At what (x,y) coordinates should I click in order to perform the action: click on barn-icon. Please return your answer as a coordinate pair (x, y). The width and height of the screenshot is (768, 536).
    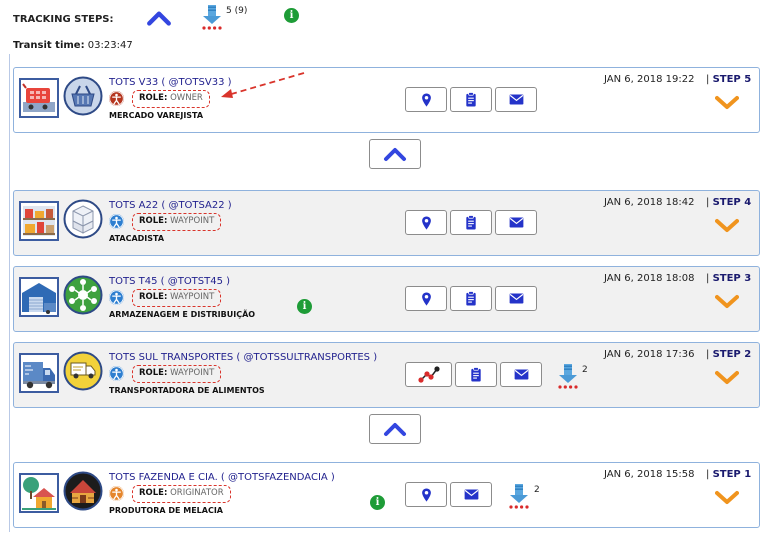
    Looking at the image, I should click on (83, 491).